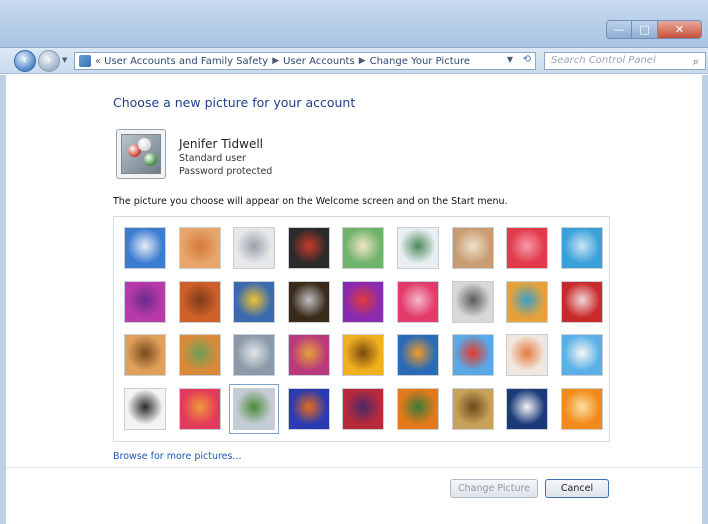  Describe the element at coordinates (354, 24) in the screenshot. I see `title-bar: — □ ✕` at that location.